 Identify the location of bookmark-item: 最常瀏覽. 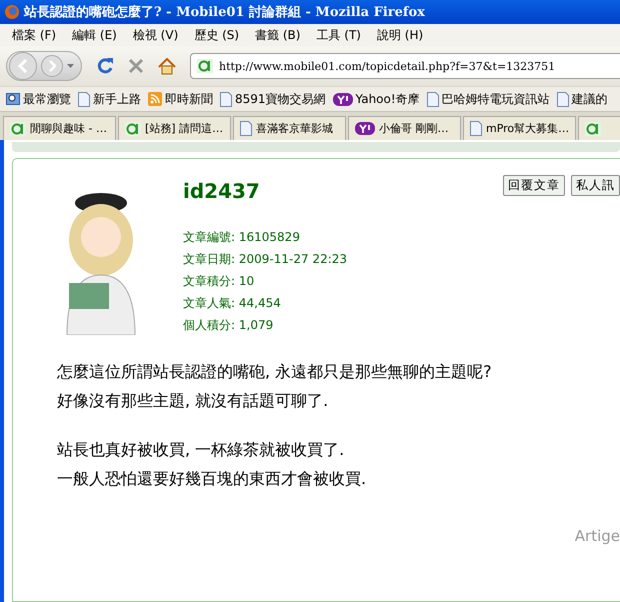
(38, 99).